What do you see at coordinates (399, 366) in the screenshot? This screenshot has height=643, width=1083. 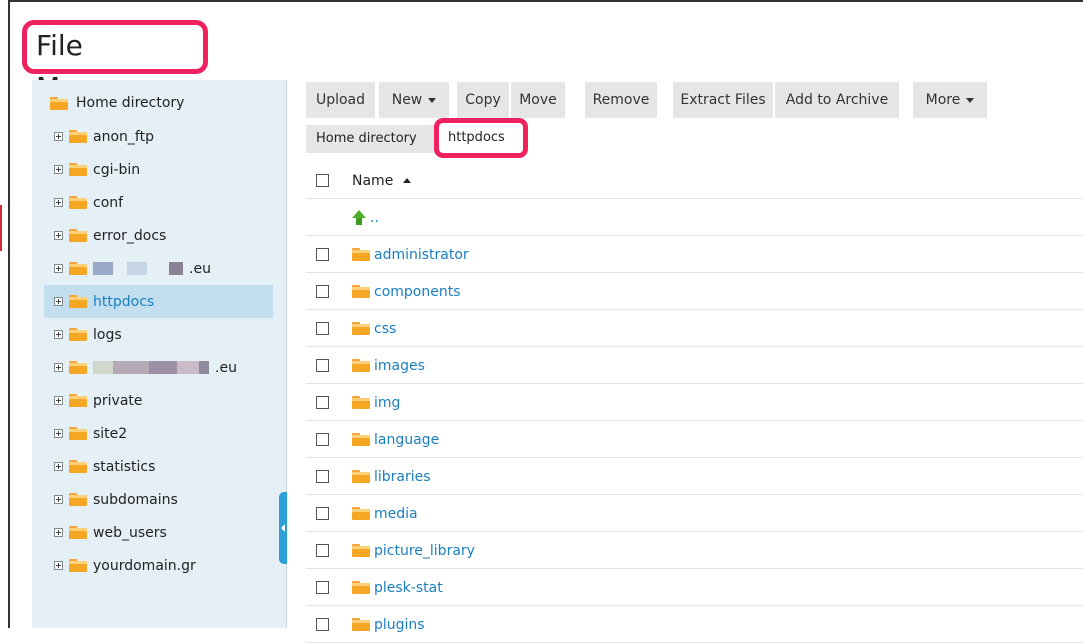 I see `file-name-link: images` at bounding box center [399, 366].